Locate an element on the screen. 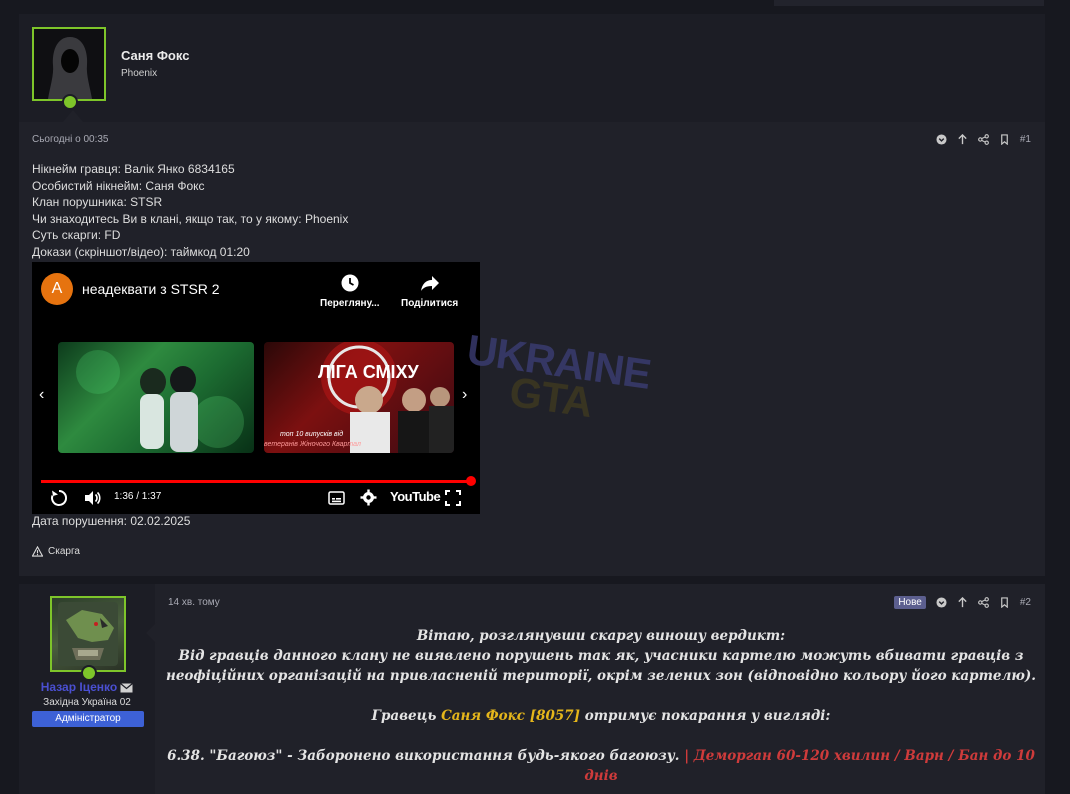 This screenshot has height=794, width=1070. related-video-thumbnail is located at coordinates (156, 397).